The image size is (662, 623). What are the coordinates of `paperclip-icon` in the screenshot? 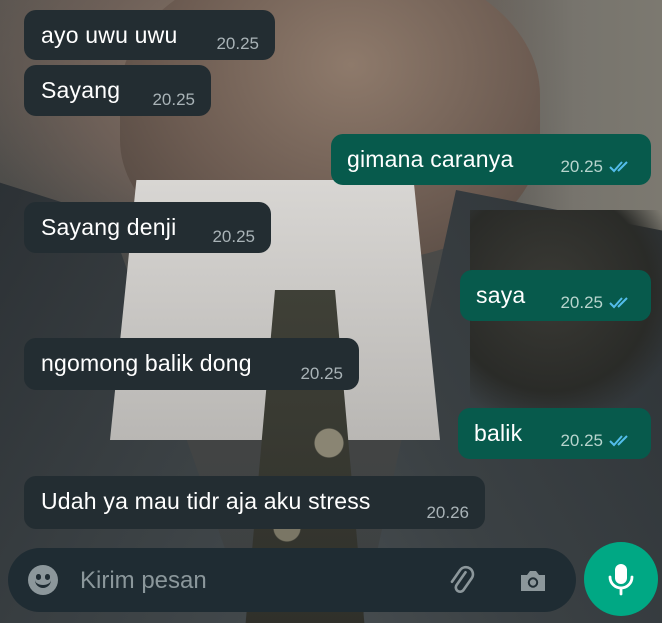 It's located at (462, 581).